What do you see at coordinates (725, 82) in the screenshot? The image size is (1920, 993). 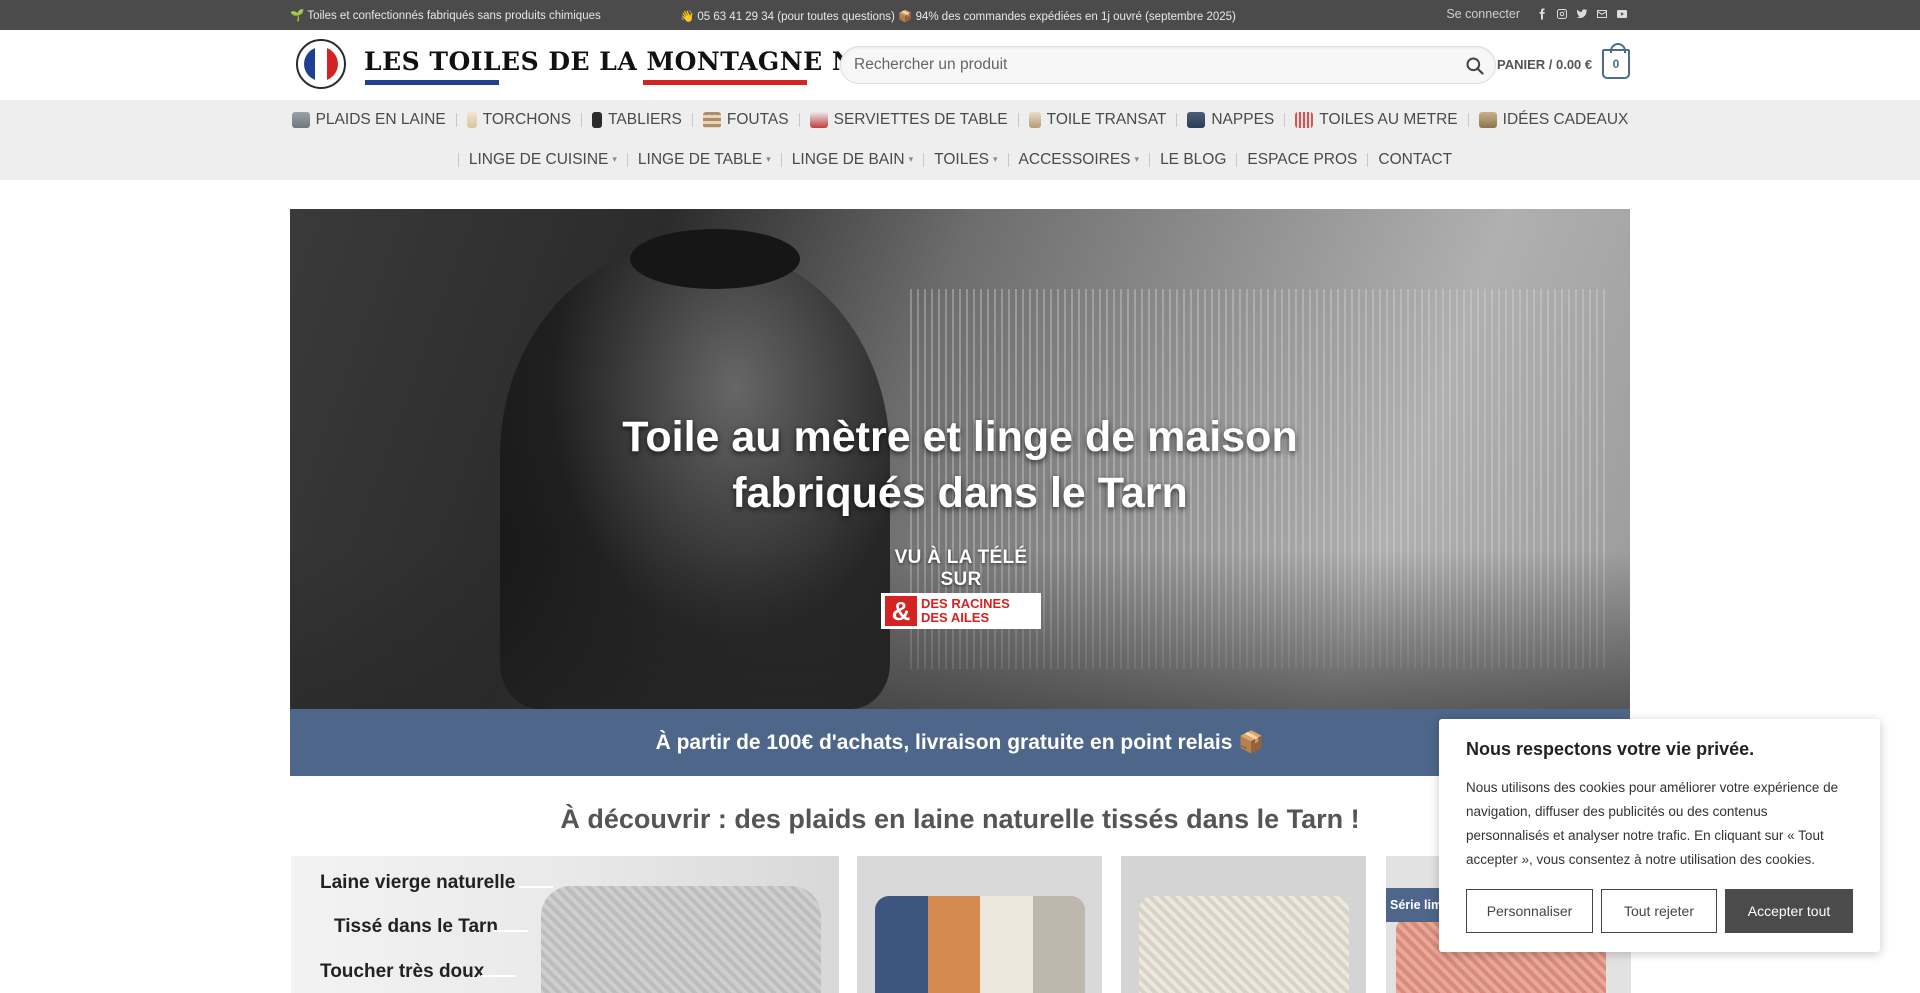 I see `logo-stripe-red` at bounding box center [725, 82].